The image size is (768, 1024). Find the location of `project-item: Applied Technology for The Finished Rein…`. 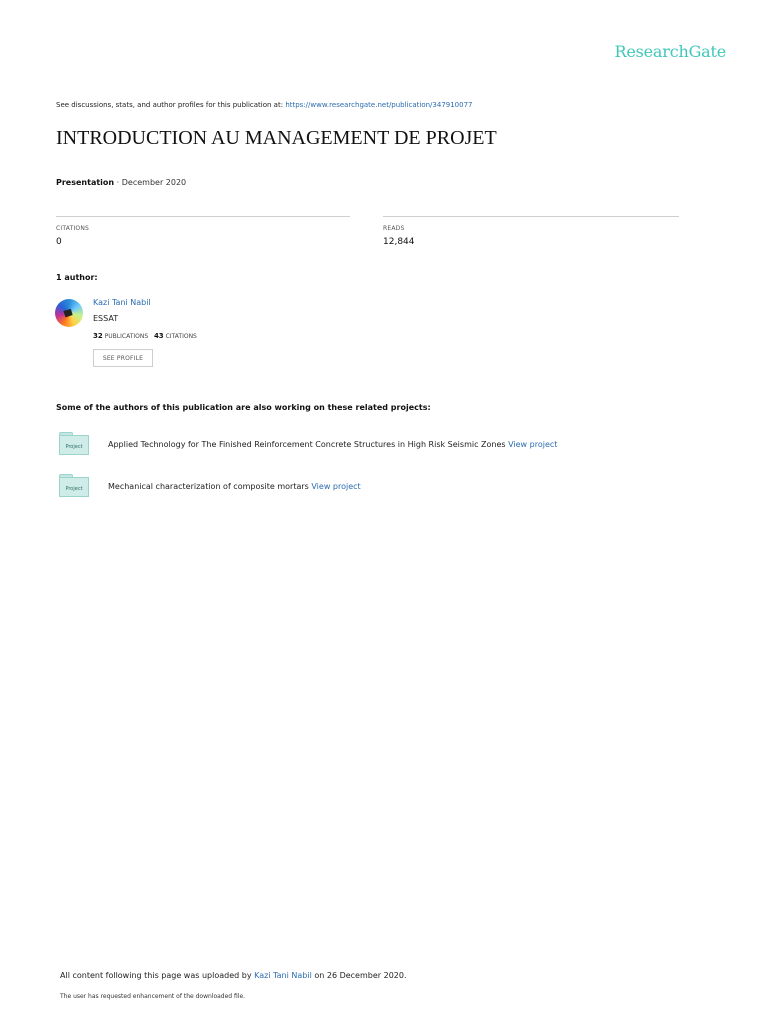

project-item: Applied Technology for The Finished Rein… is located at coordinates (332, 444).